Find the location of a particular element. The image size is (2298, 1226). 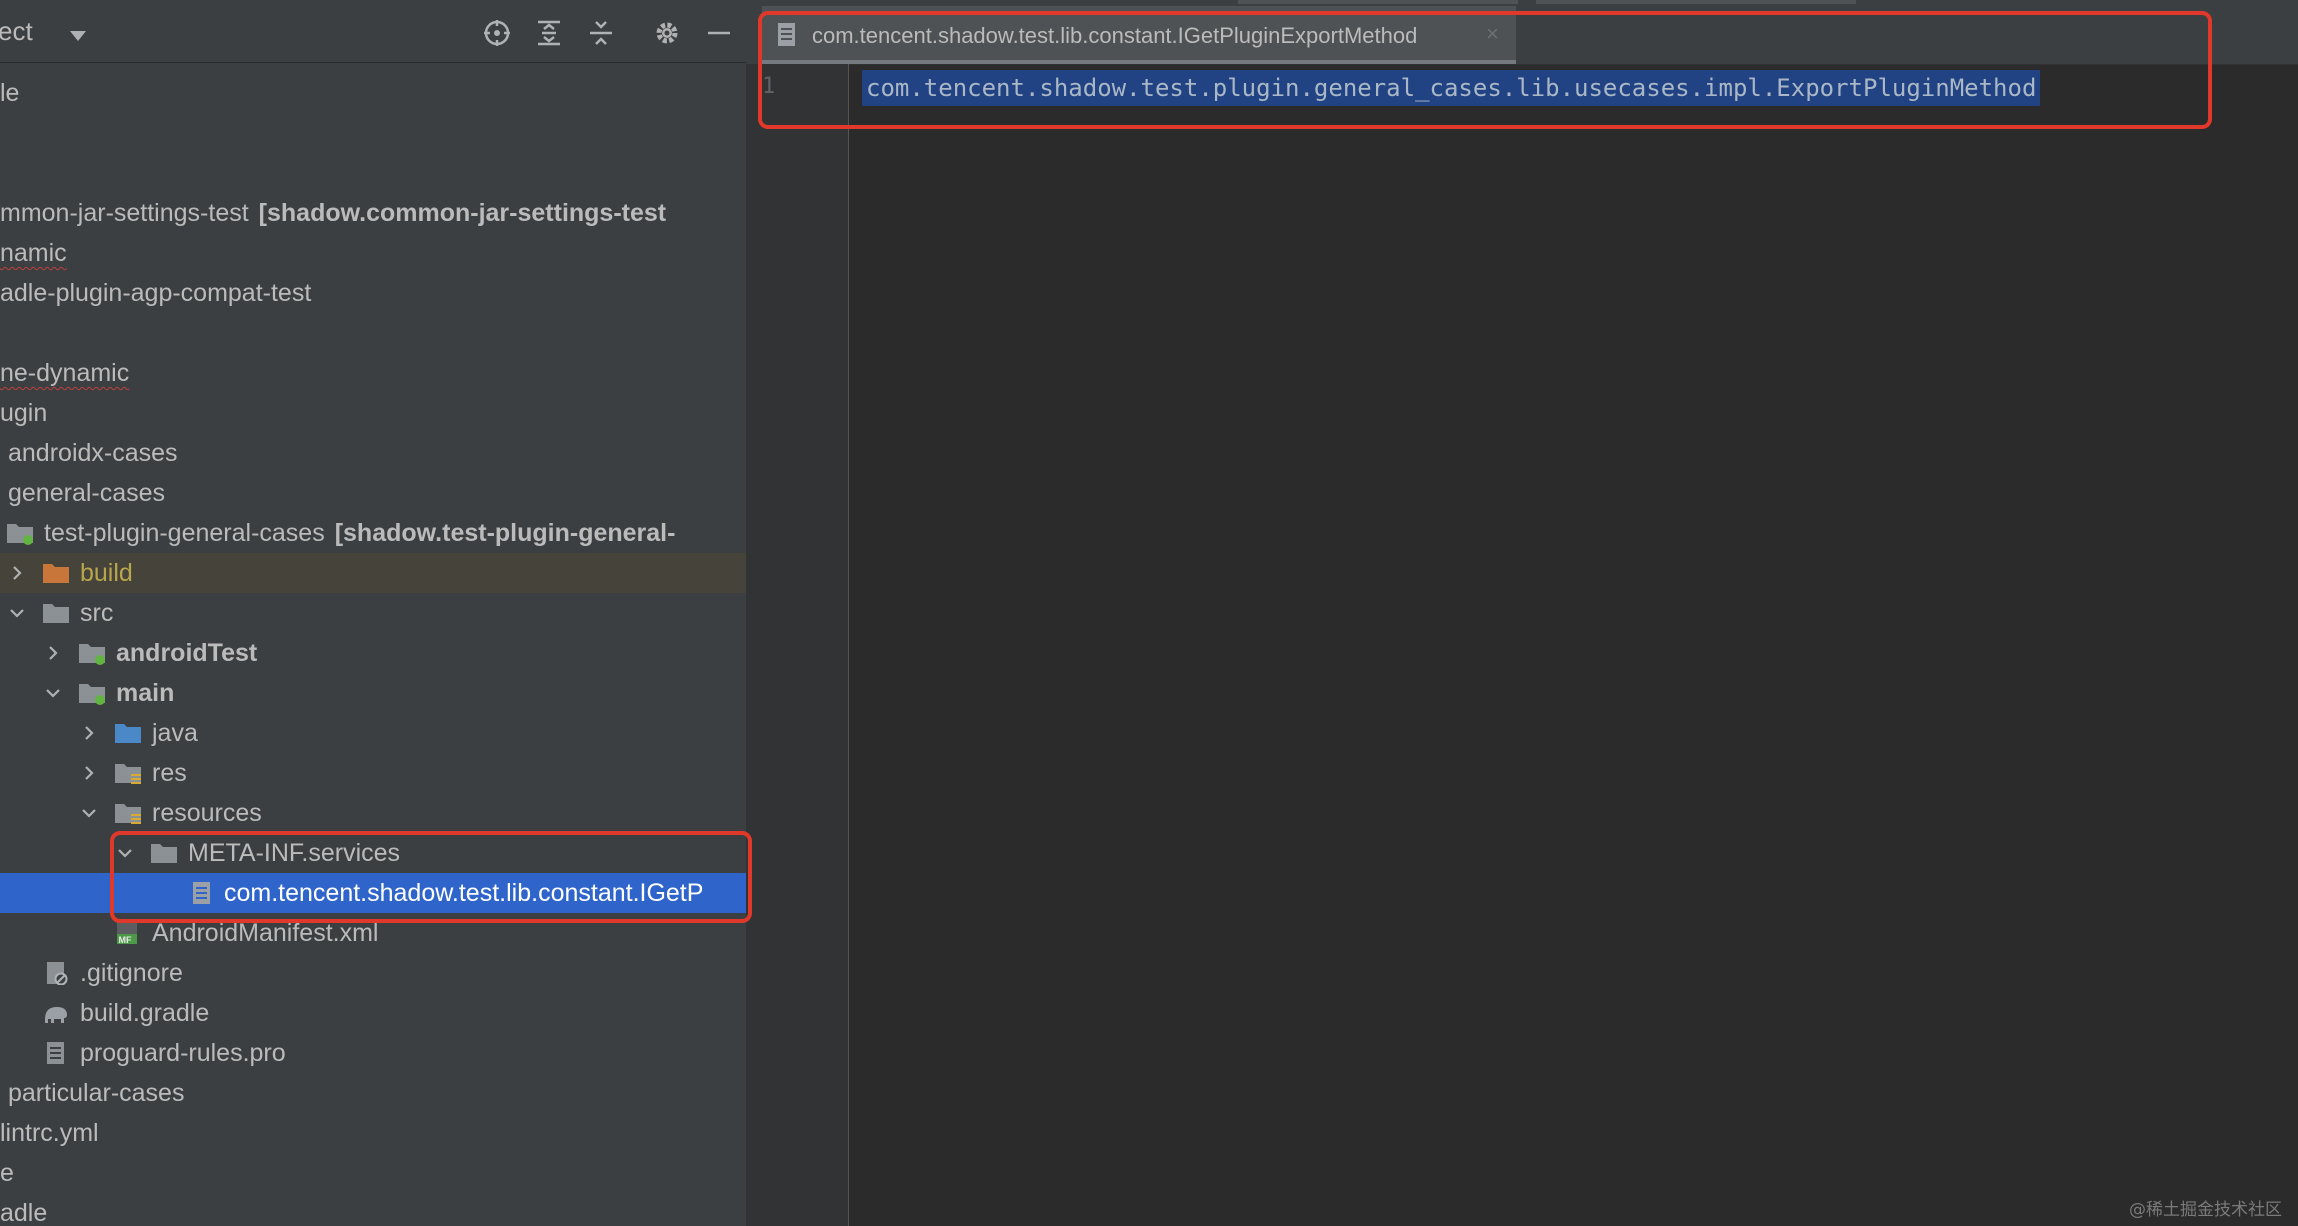

watermark: @稀土掘金技术社区 is located at coordinates (2205, 1210).